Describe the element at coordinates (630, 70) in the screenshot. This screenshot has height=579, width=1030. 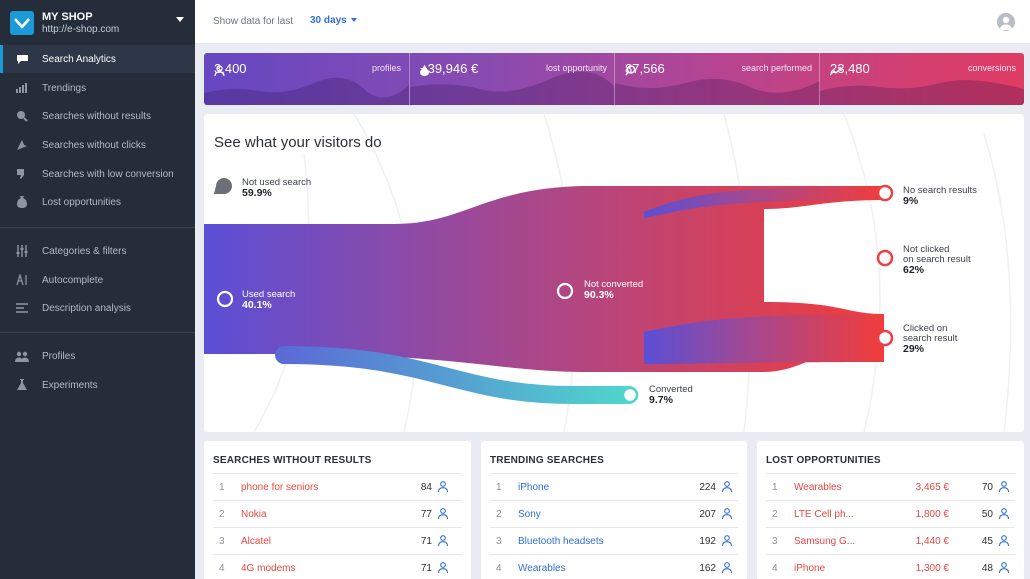
I see `search-icon` at that location.